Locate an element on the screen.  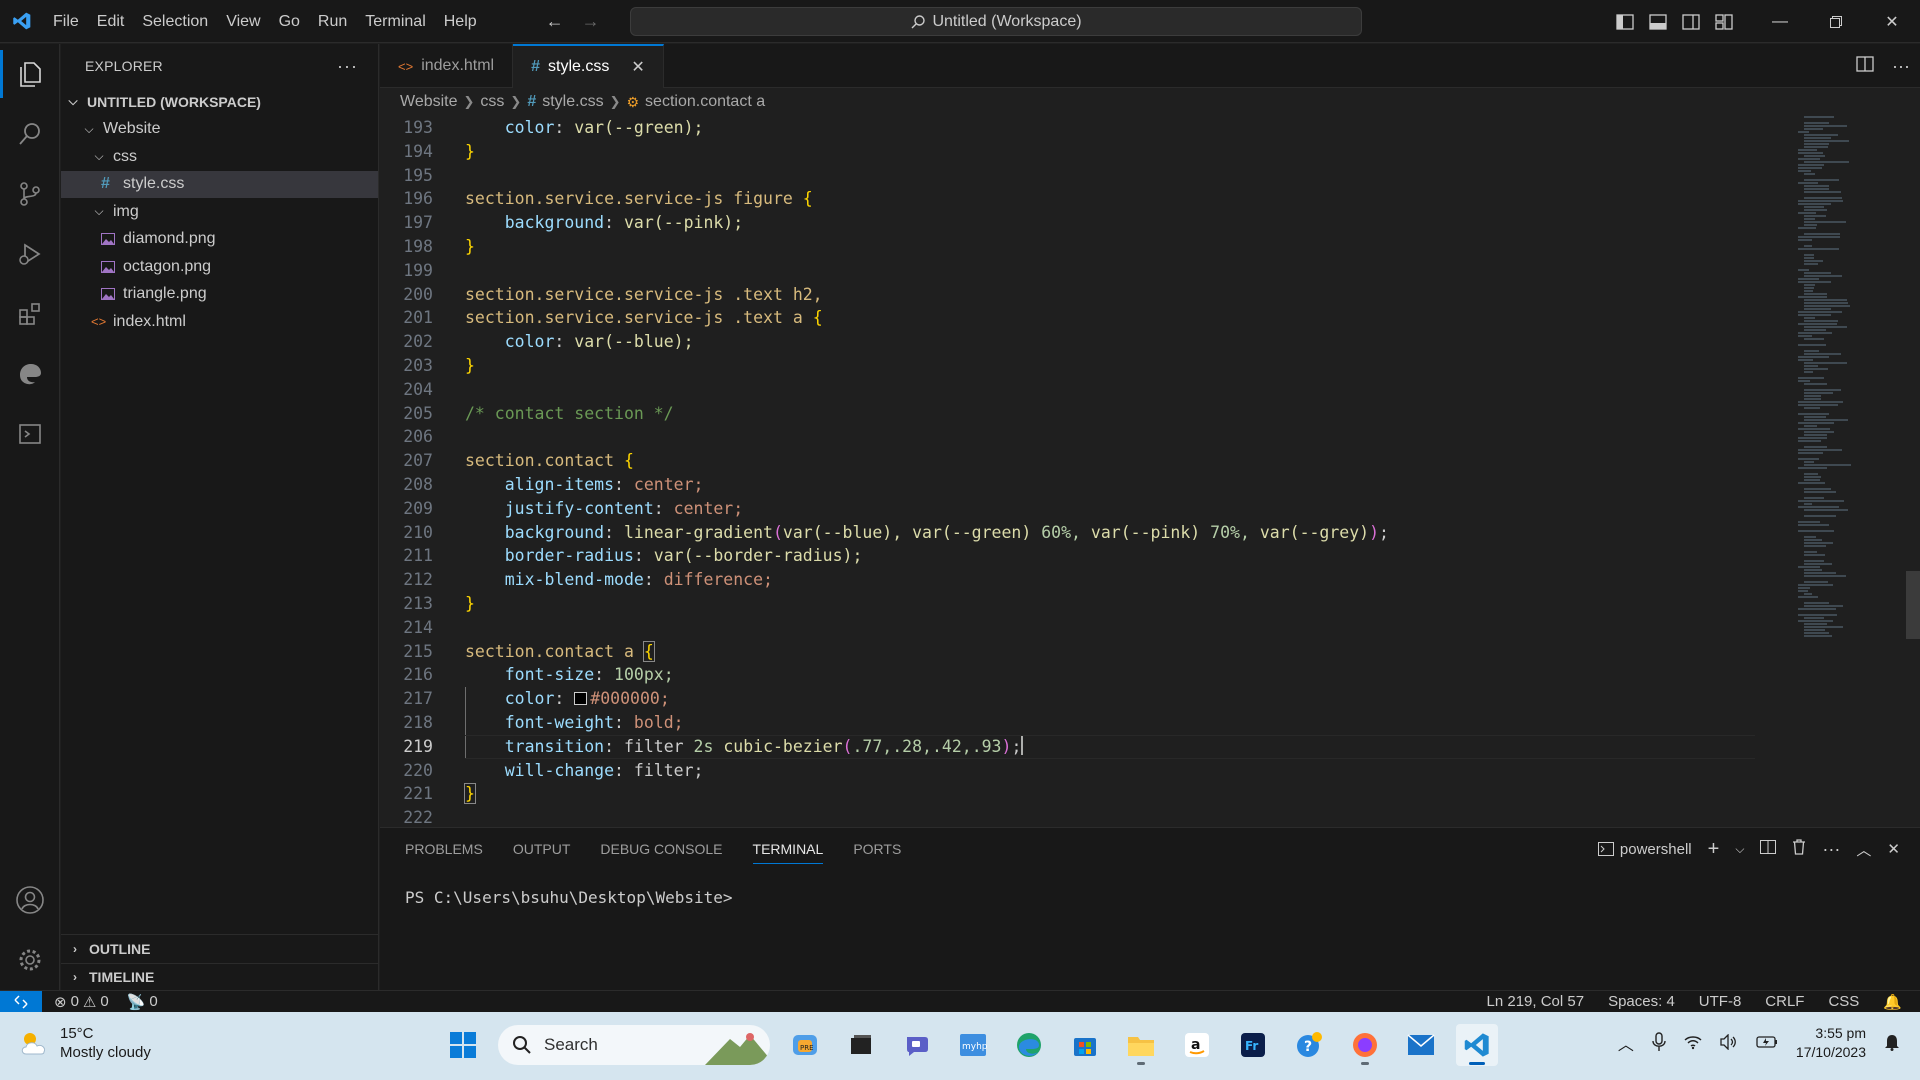
file-explorer-icon is located at coordinates (1141, 1045).